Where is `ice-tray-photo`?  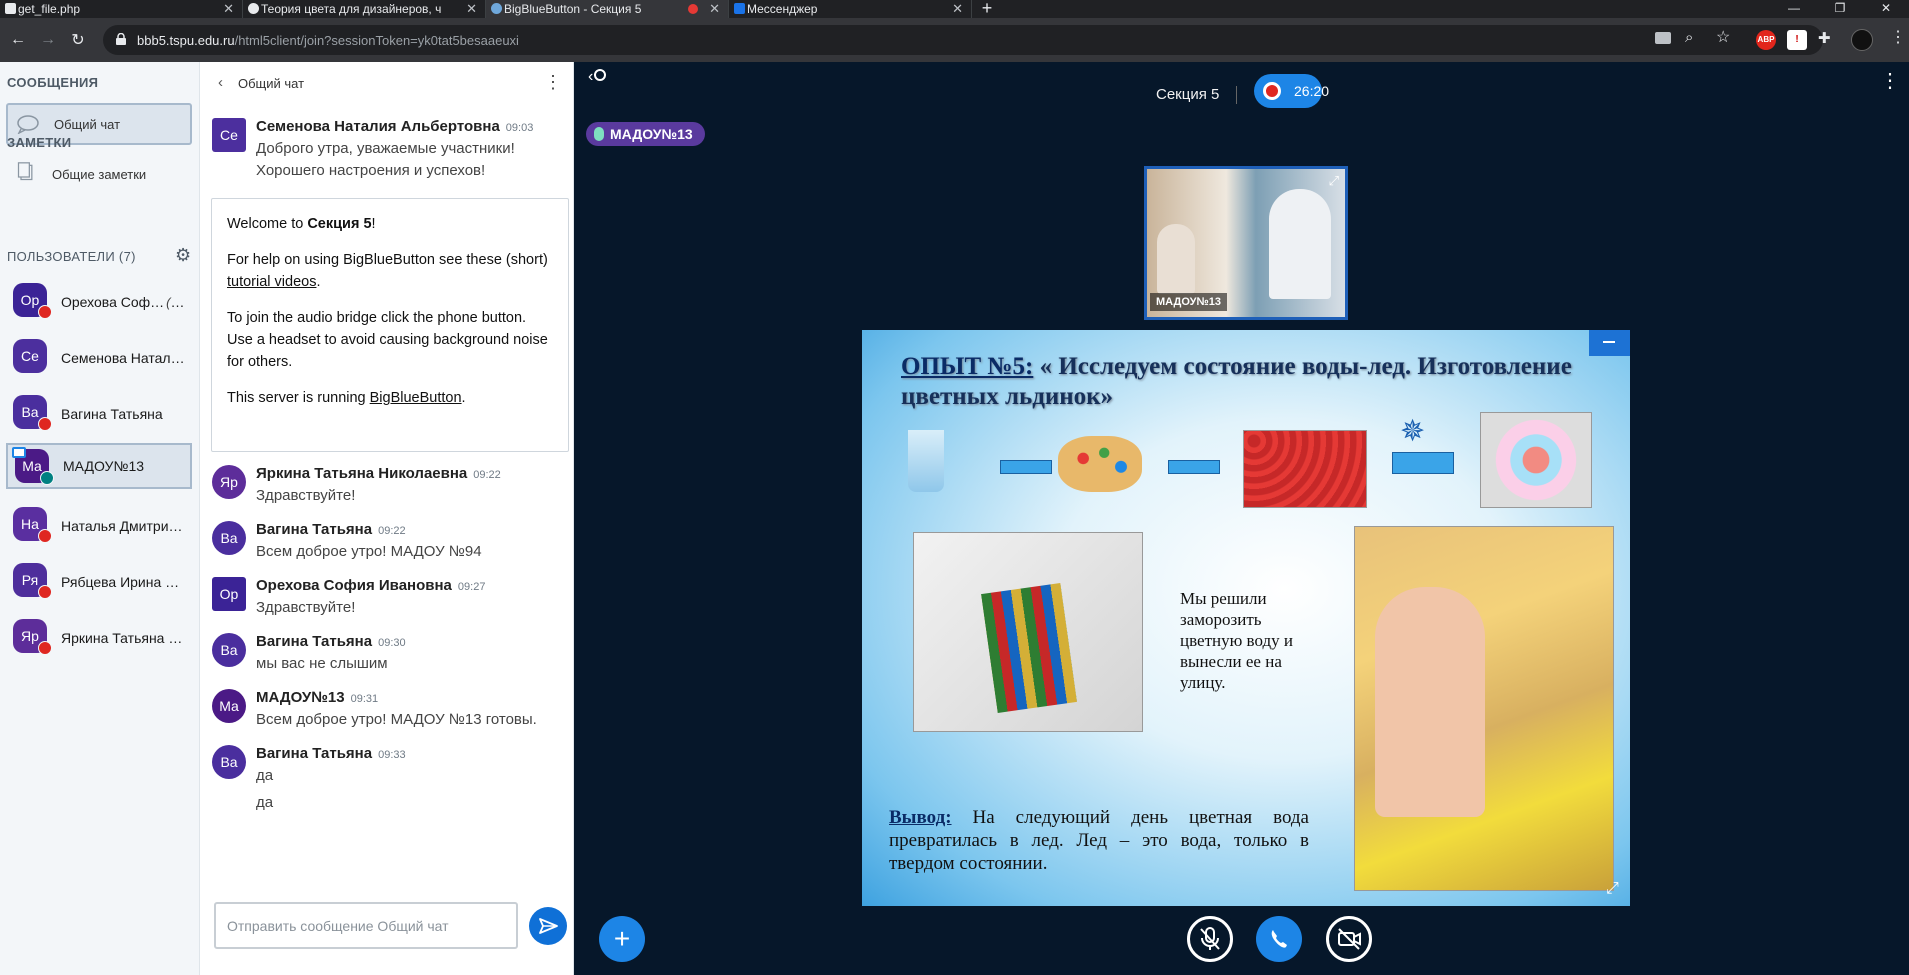 ice-tray-photo is located at coordinates (1028, 632).